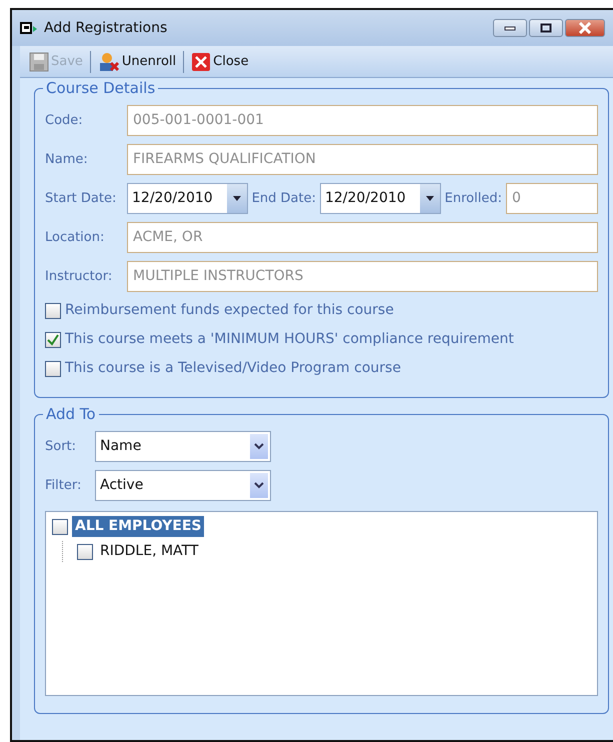  Describe the element at coordinates (233, 368) in the screenshot. I see `checkbox-label: This course is a Televised/Video Program course` at that location.